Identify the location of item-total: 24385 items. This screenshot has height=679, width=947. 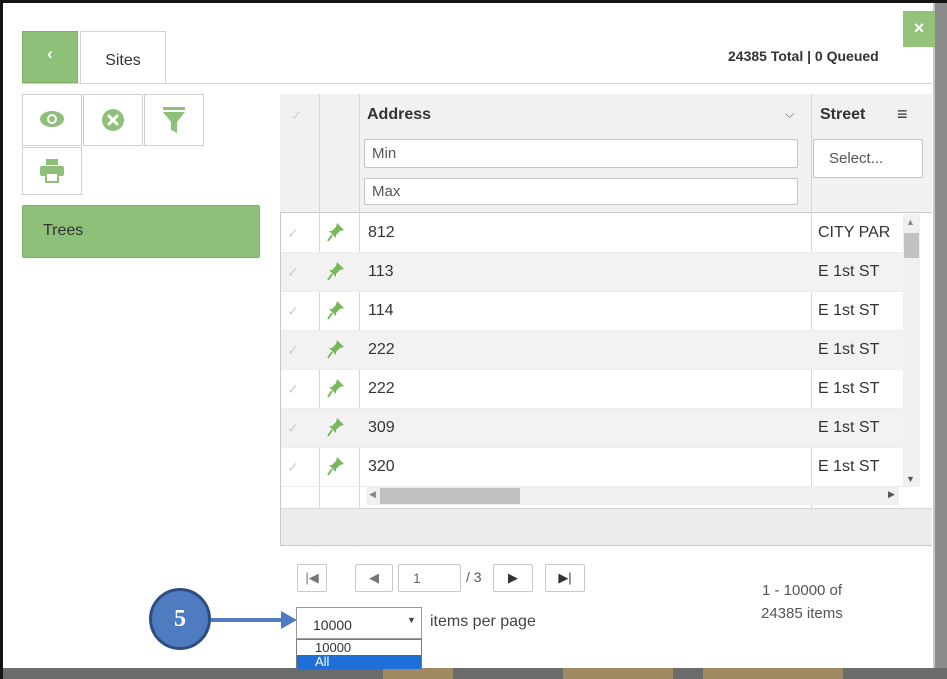
(802, 613).